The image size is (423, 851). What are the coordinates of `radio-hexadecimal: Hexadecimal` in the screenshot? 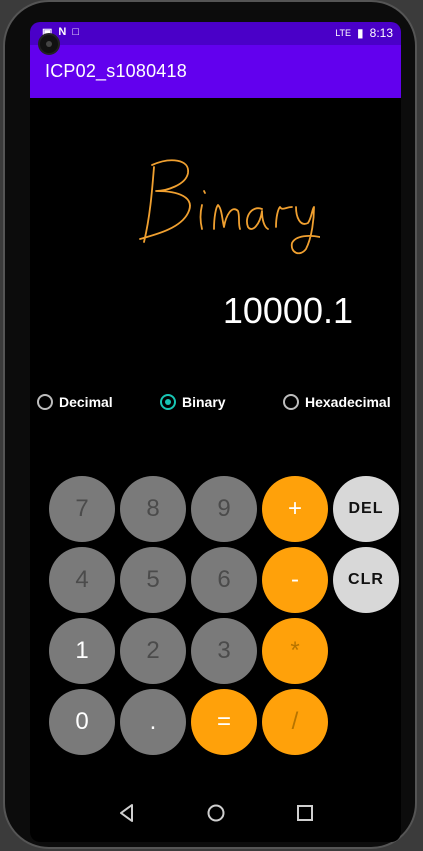 It's located at (337, 402).